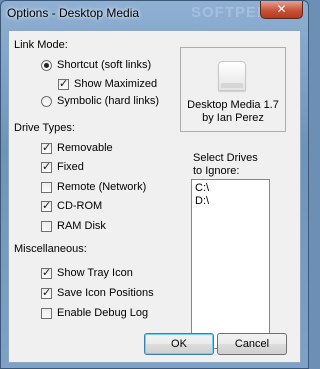 Image resolution: width=320 pixels, height=369 pixels. Describe the element at coordinates (46, 272) in the screenshot. I see `show-tray-icon-checkbox` at that location.